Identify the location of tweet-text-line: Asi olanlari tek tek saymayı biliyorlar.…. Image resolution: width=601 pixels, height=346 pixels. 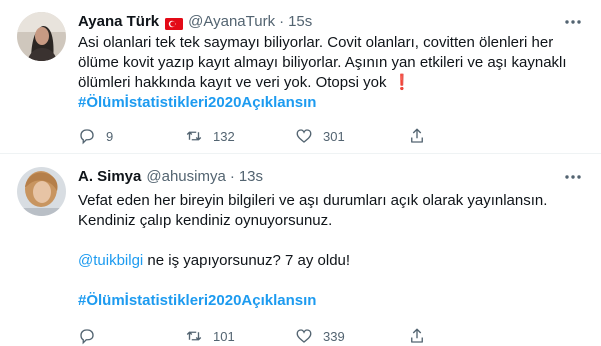
(316, 42).